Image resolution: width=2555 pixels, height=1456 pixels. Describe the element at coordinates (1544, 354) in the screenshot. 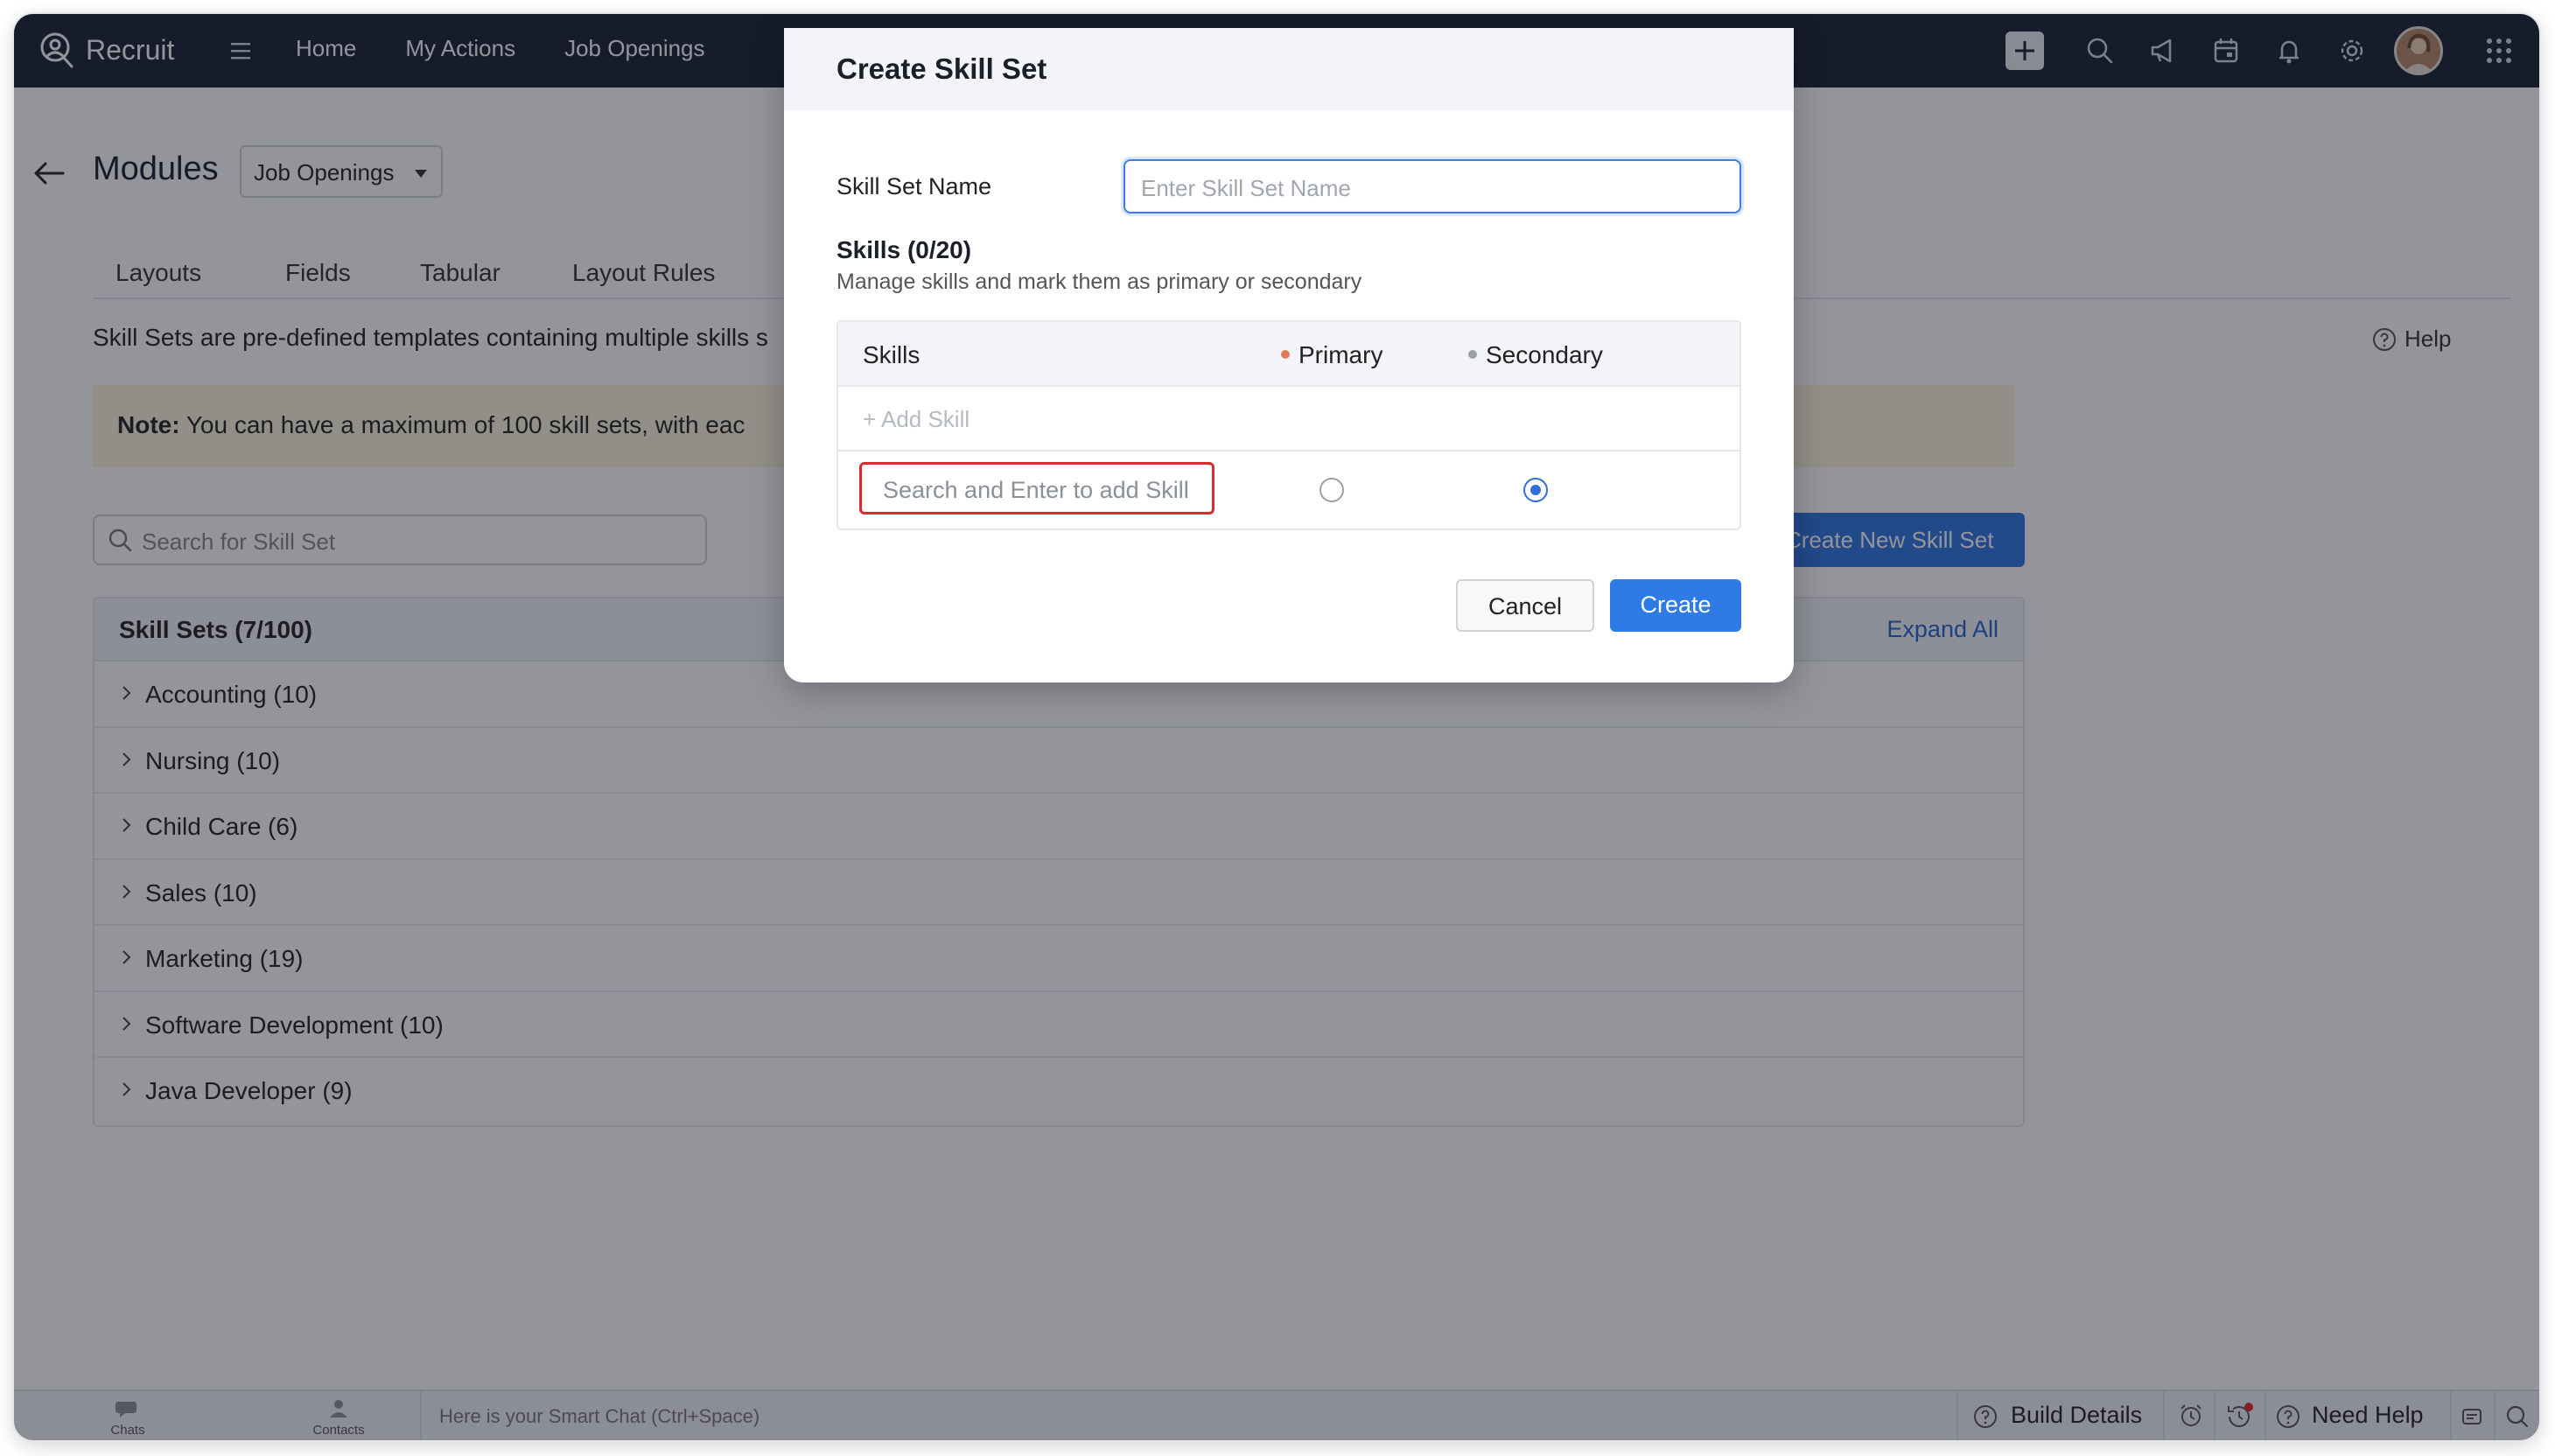

I see `secondary-label: Secondary` at that location.